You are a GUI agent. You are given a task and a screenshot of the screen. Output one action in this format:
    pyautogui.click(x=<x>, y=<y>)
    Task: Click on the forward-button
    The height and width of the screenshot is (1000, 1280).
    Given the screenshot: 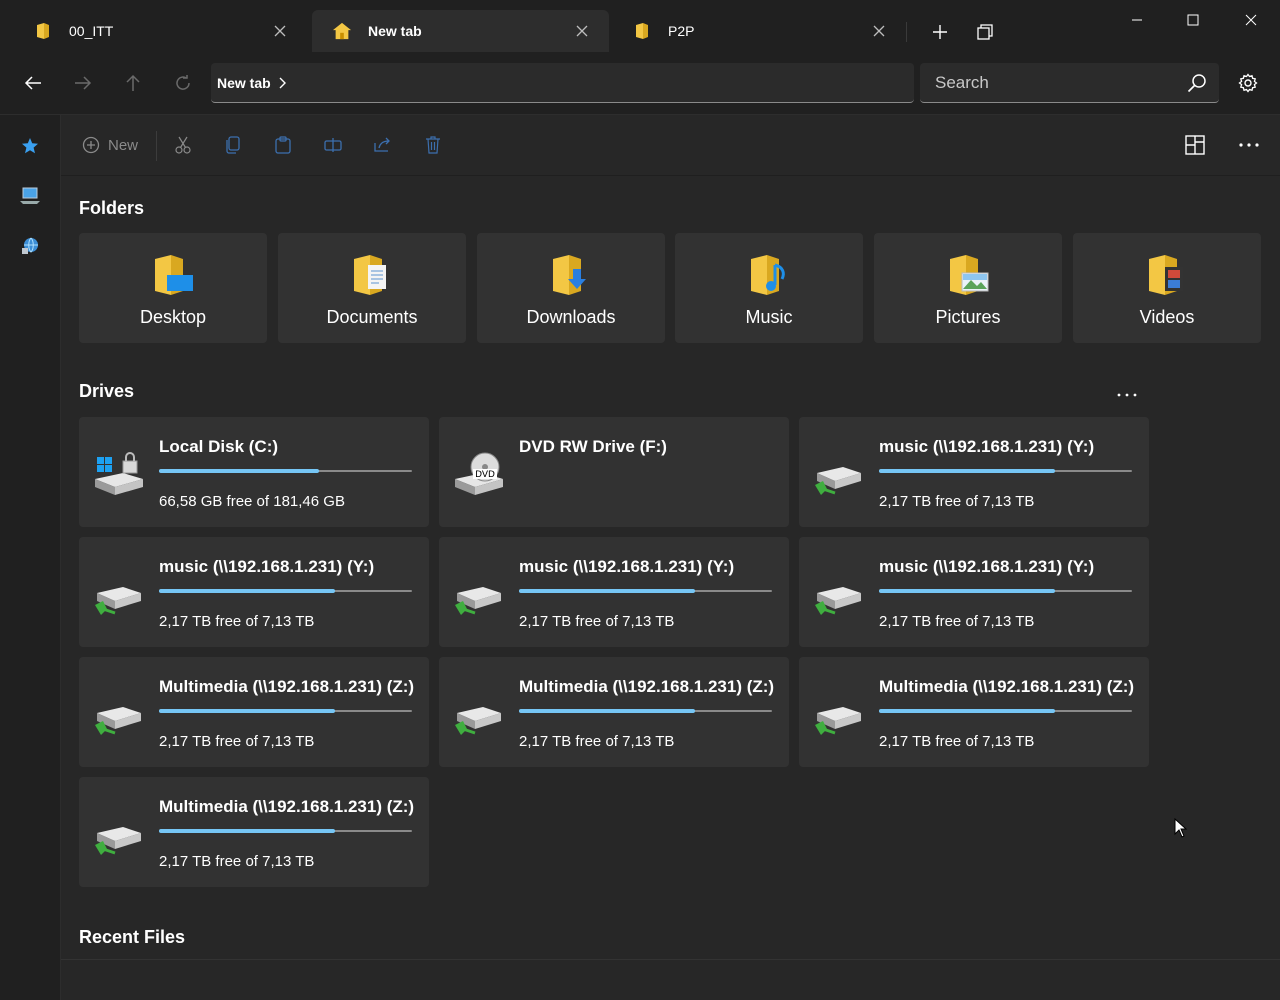 What is the action you would take?
    pyautogui.click(x=83, y=83)
    